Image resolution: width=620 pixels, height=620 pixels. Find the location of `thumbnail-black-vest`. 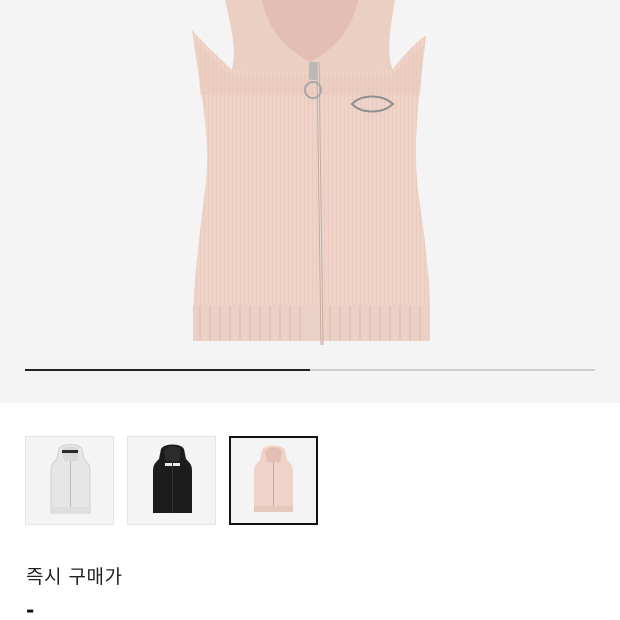

thumbnail-black-vest is located at coordinates (171, 480).